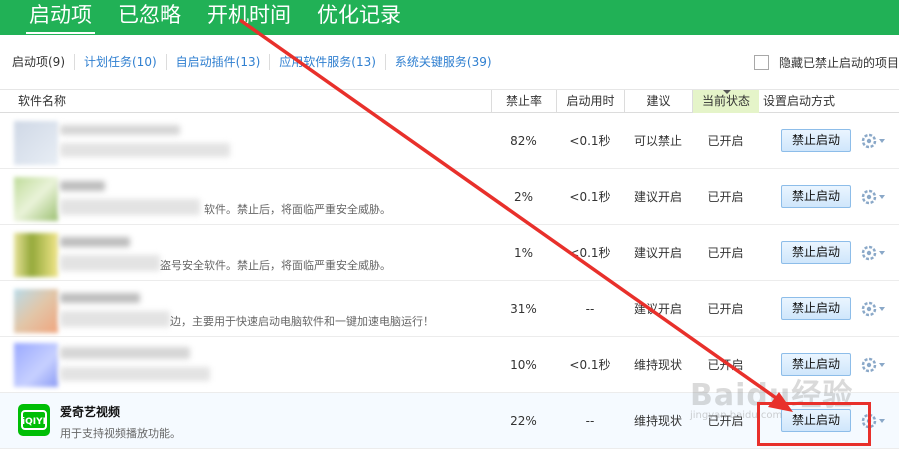 The height and width of the screenshot is (457, 899). Describe the element at coordinates (217, 62) in the screenshot. I see `subtab-autostart-plugins: 自启动插件(13)` at that location.